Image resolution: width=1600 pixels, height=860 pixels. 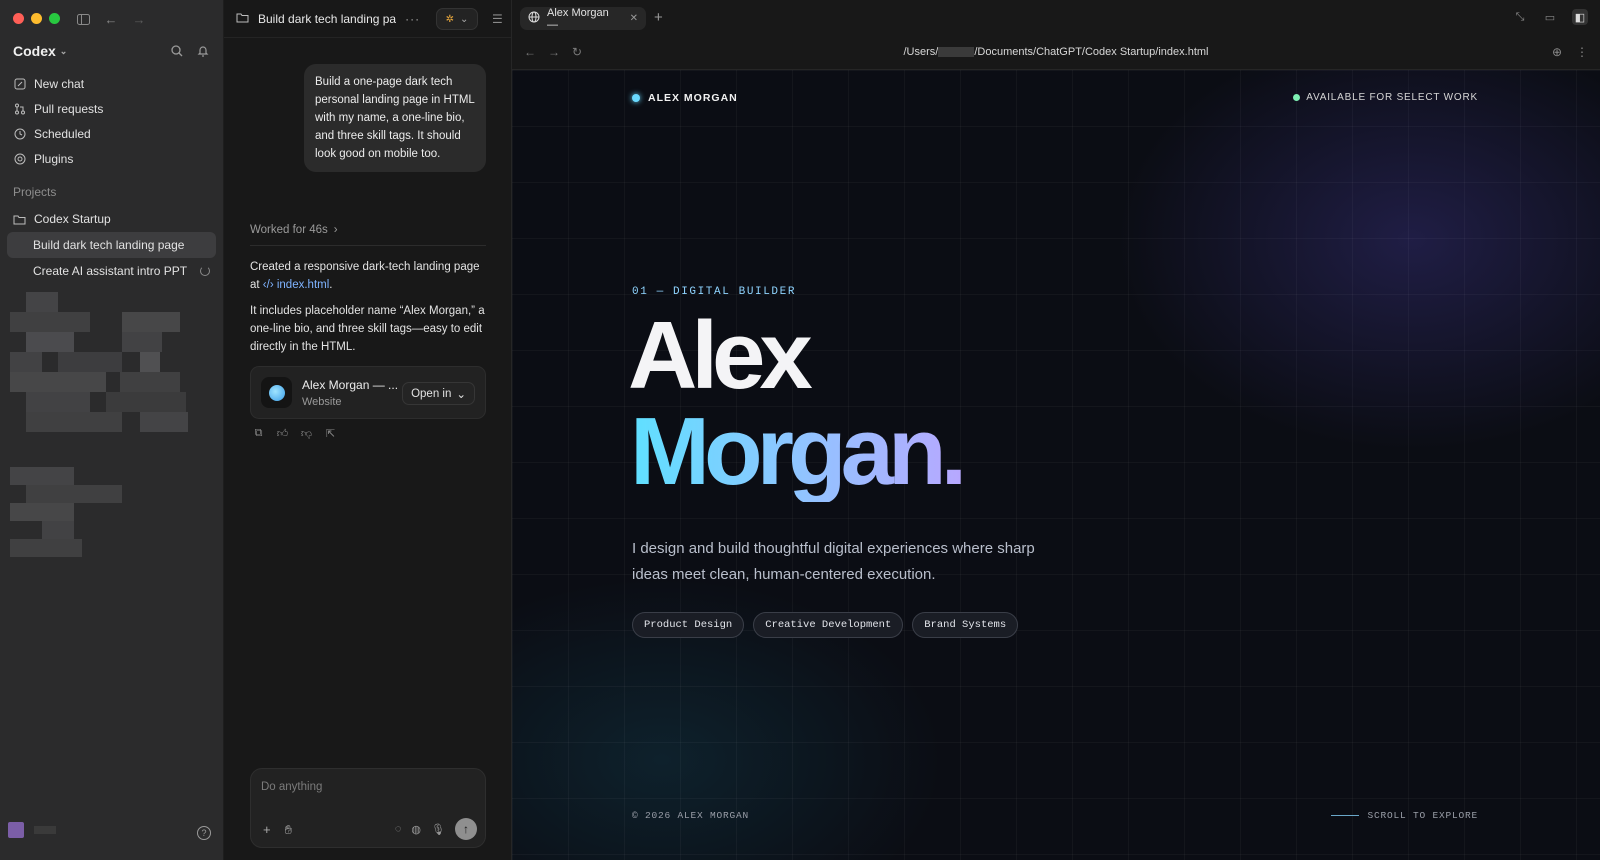 I want to click on sidebar-toggle-icon, so click(x=83, y=19).